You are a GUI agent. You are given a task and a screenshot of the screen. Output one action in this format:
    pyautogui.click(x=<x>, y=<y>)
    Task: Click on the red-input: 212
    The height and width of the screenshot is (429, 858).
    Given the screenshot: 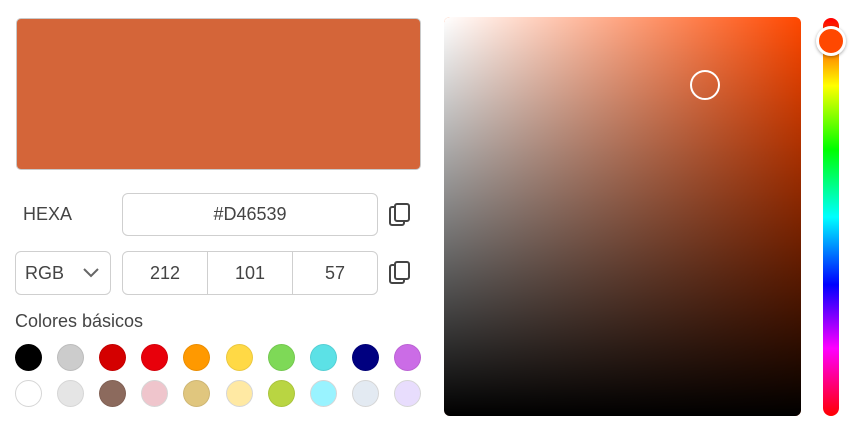 What is the action you would take?
    pyautogui.click(x=165, y=273)
    